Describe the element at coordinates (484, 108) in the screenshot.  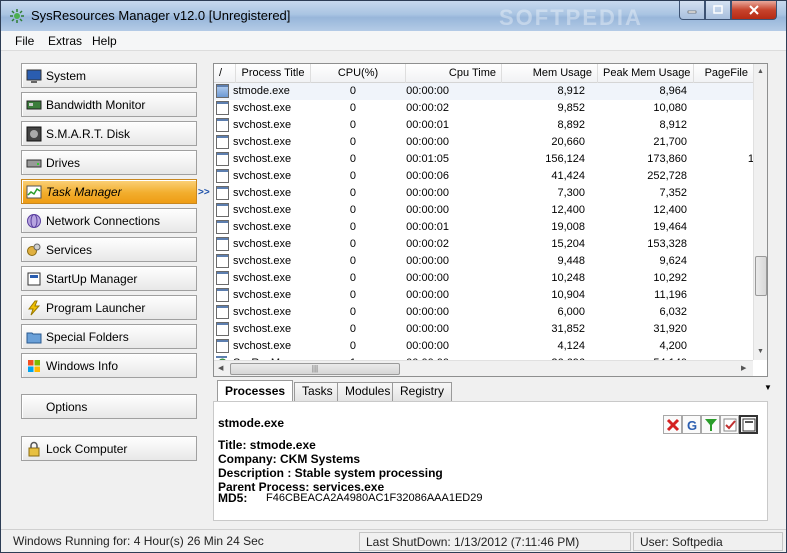
I see `table-row: svchost.exe 0 00:00:02 9,852 10,080` at that location.